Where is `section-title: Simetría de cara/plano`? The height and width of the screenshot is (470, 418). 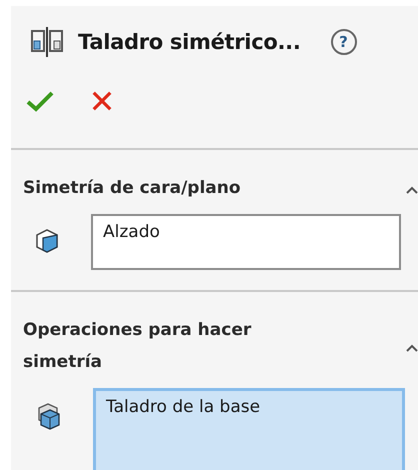 section-title: Simetría de cara/plano is located at coordinates (132, 188).